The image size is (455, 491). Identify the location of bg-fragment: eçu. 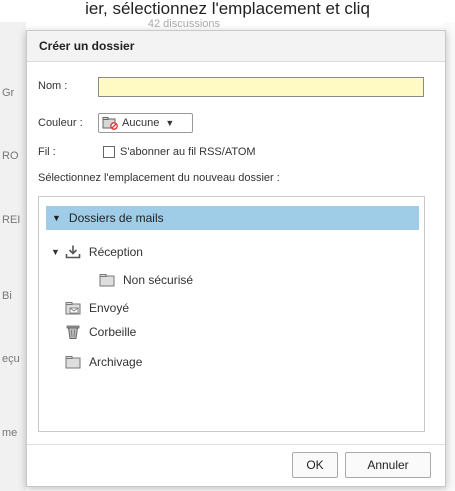
(11, 359).